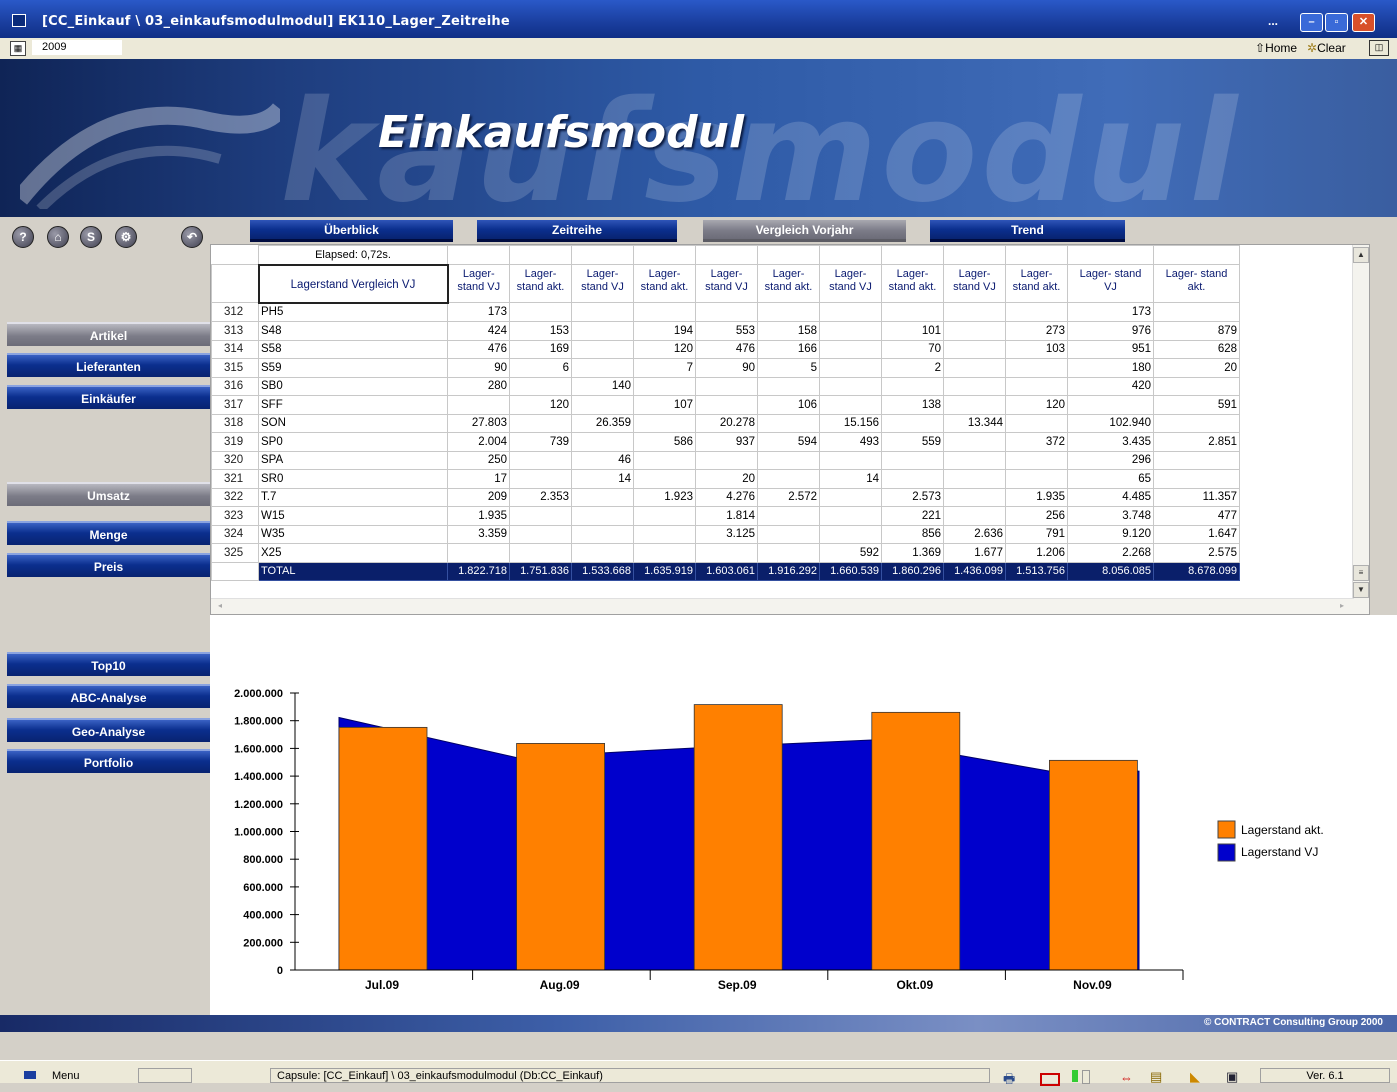  I want to click on y-tick-label: 1.600.000, so click(258, 749).